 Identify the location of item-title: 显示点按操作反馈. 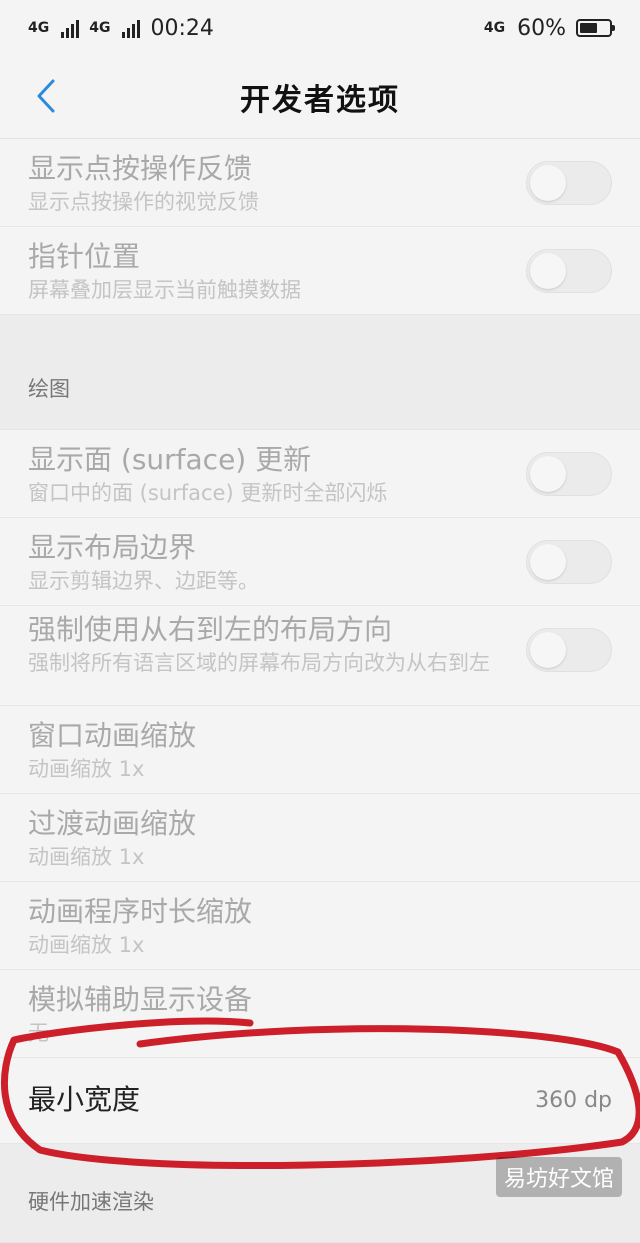
(140, 168).